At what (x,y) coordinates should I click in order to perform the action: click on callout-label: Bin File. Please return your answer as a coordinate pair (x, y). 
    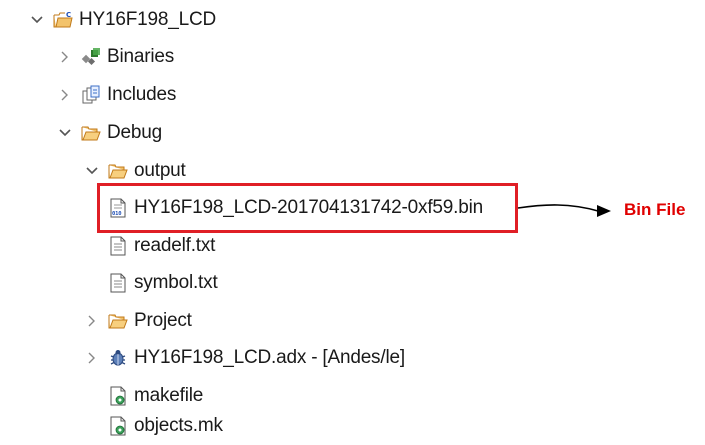
    Looking at the image, I should click on (655, 209).